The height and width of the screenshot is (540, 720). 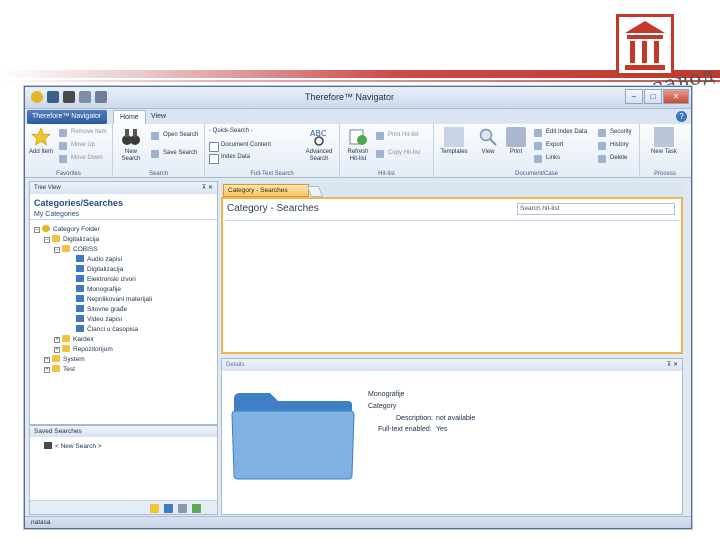 What do you see at coordinates (123, 431) in the screenshot?
I see `saved-searches-header: Saved Searches` at bounding box center [123, 431].